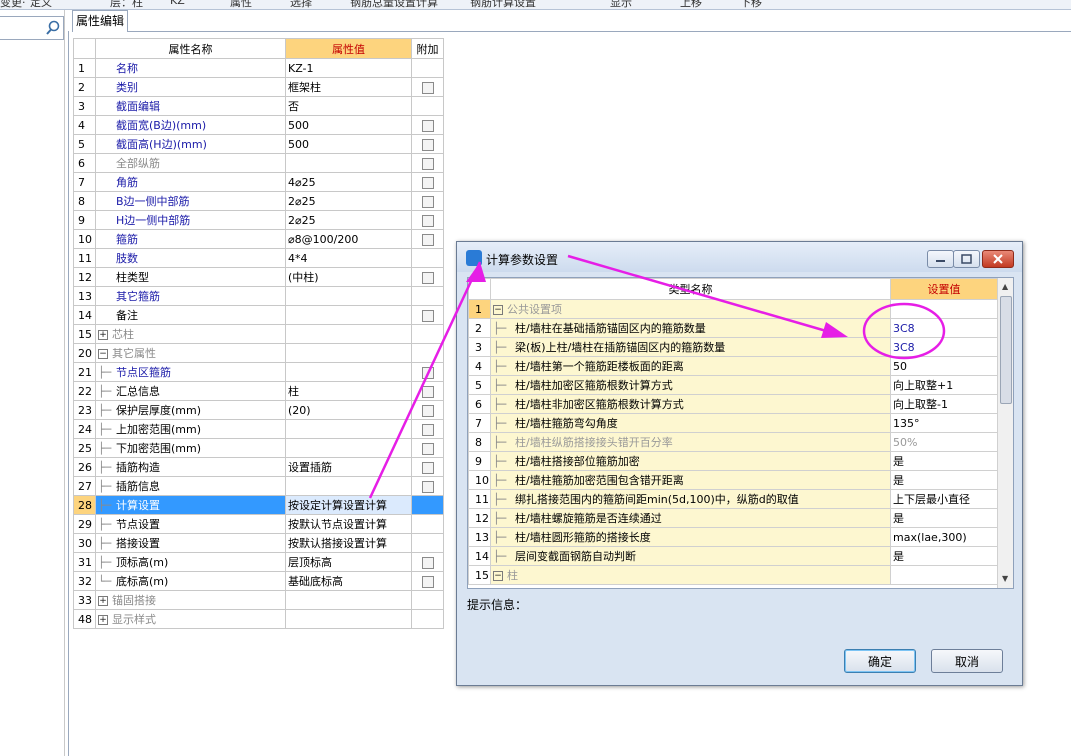 The width and height of the screenshot is (1071, 756). What do you see at coordinates (190, 448) in the screenshot?
I see `property-name-cell: ├─ 下加密范围(mm)` at bounding box center [190, 448].